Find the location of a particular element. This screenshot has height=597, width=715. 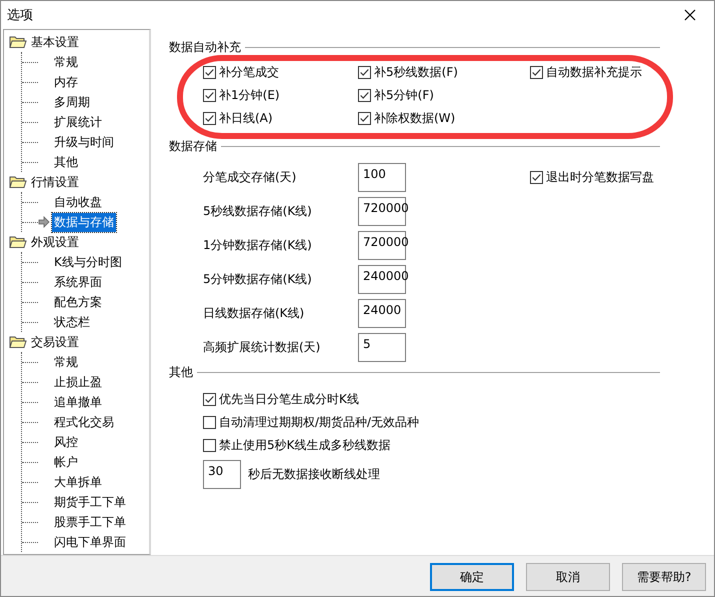

tree-item: 系统界面 is located at coordinates (78, 282).